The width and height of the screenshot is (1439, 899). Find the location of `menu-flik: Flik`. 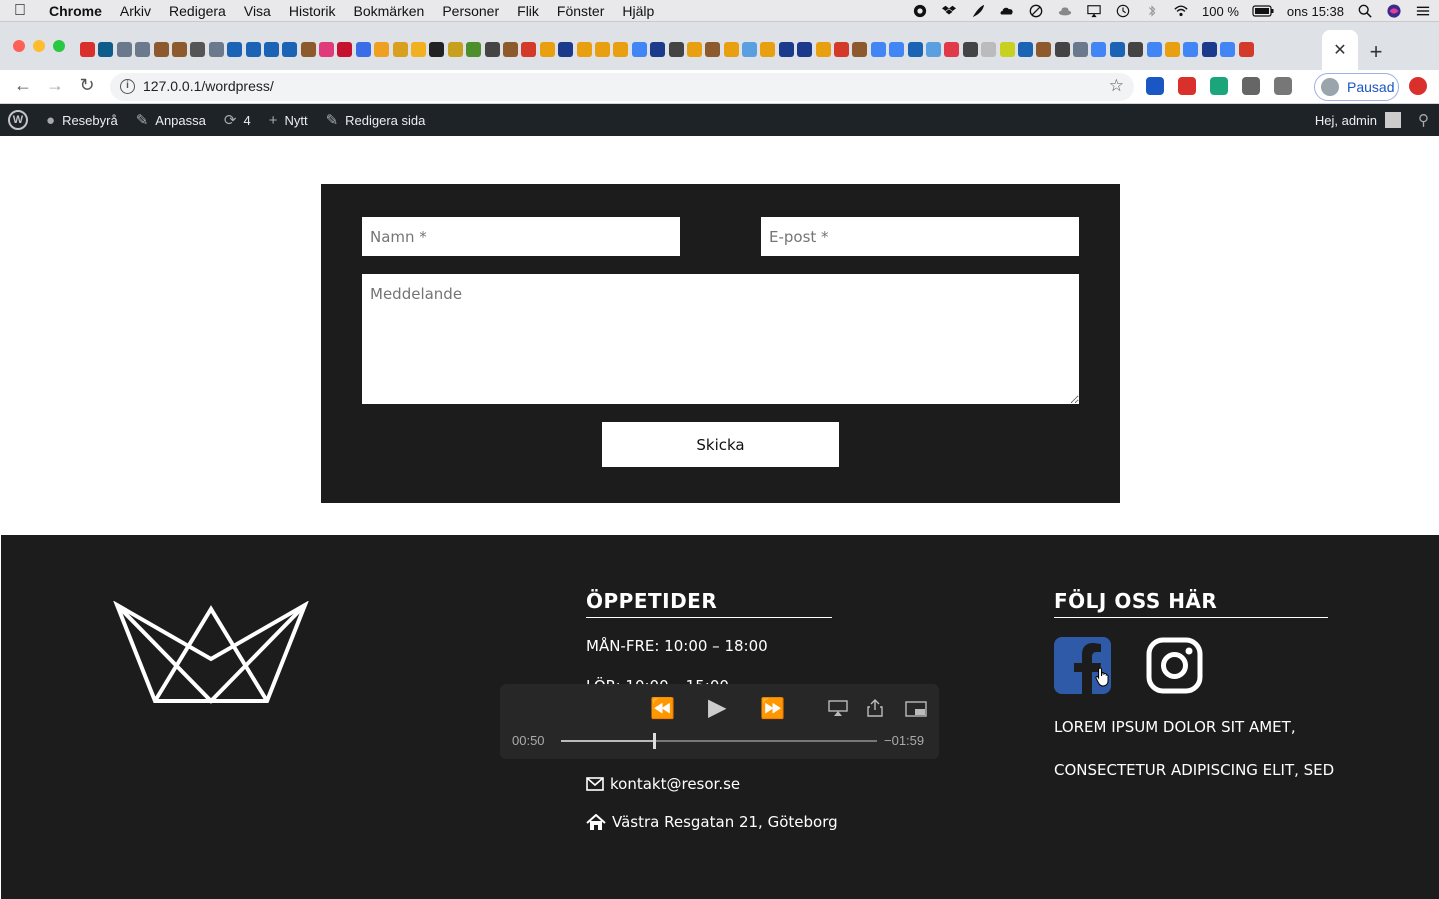

menu-flik: Flik is located at coordinates (528, 11).